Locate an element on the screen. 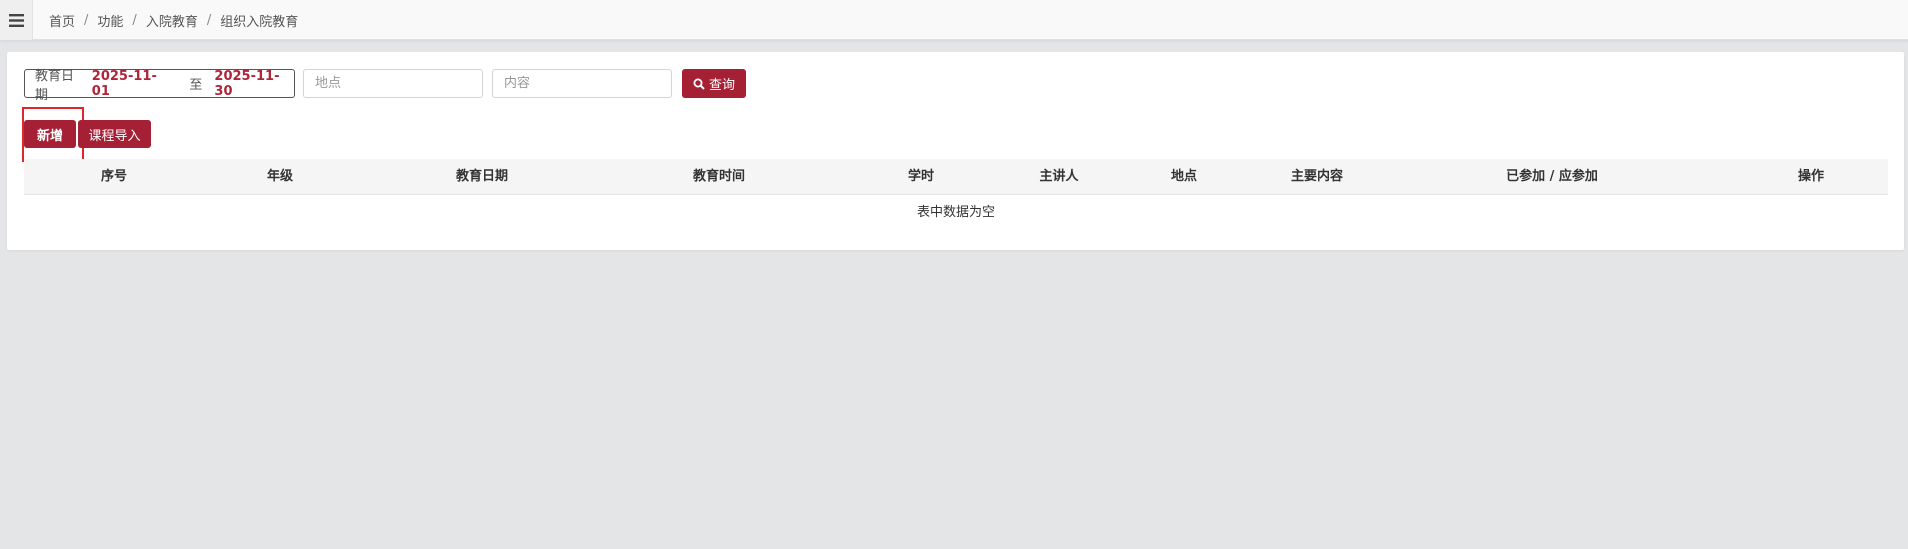 This screenshot has width=1908, height=549. column-header-attendance: 已参加 / 应参加 is located at coordinates (1552, 177).